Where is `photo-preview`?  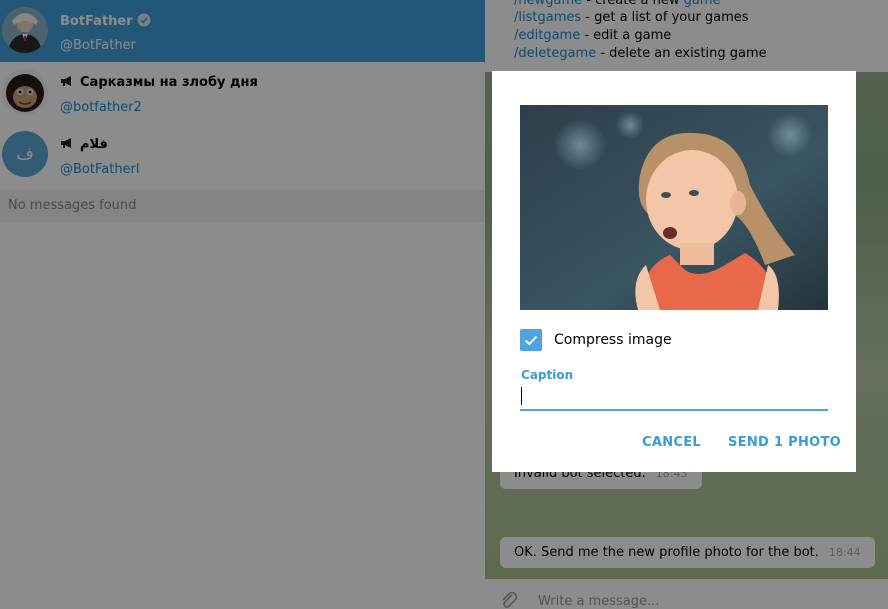 photo-preview is located at coordinates (674, 207).